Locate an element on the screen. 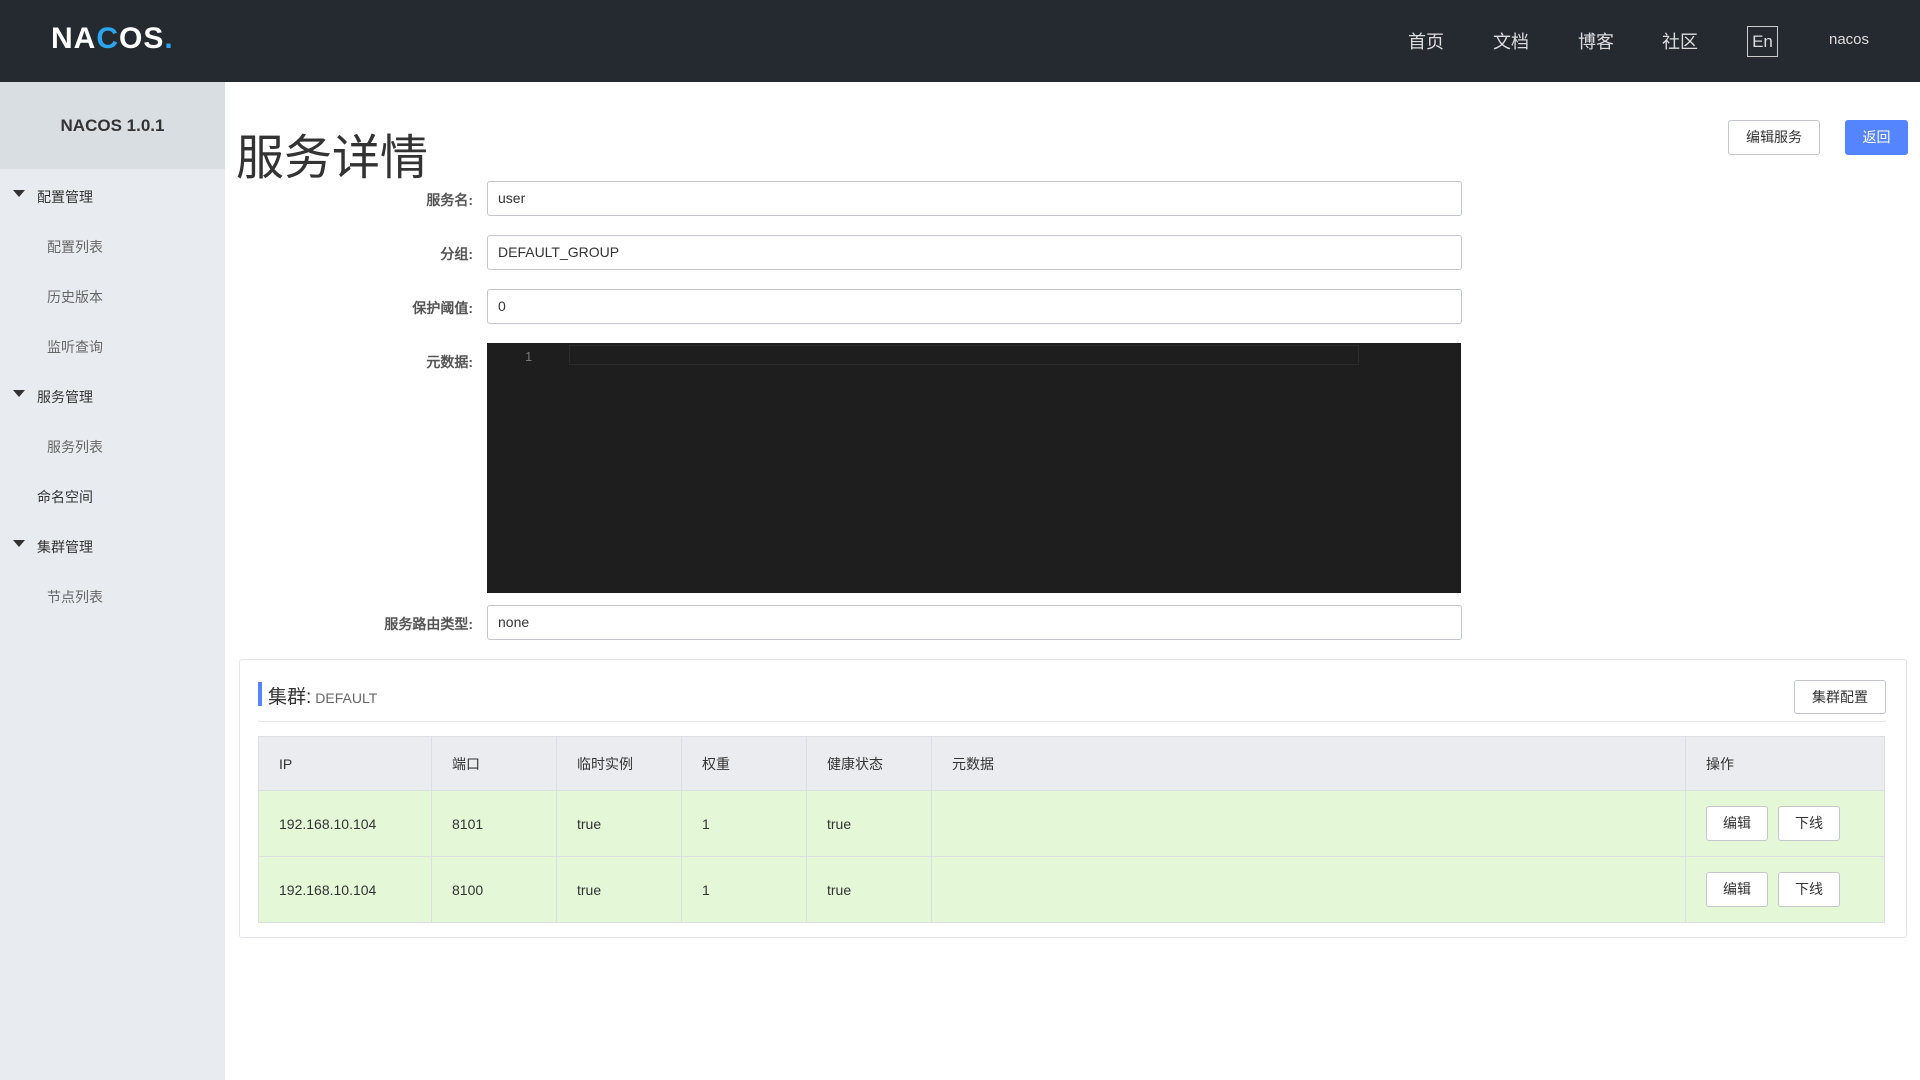 This screenshot has height=1080, width=1920. user-name: nacos is located at coordinates (1849, 39).